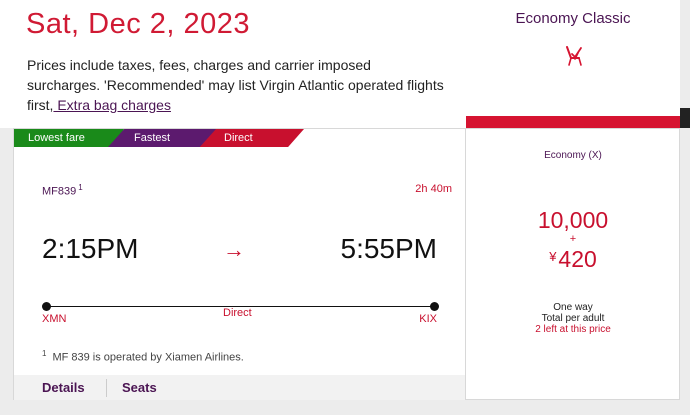 The width and height of the screenshot is (690, 415). Describe the element at coordinates (148, 357) in the screenshot. I see `operator-note-text: MF 839 is operated by Xiamen Airlines.` at that location.